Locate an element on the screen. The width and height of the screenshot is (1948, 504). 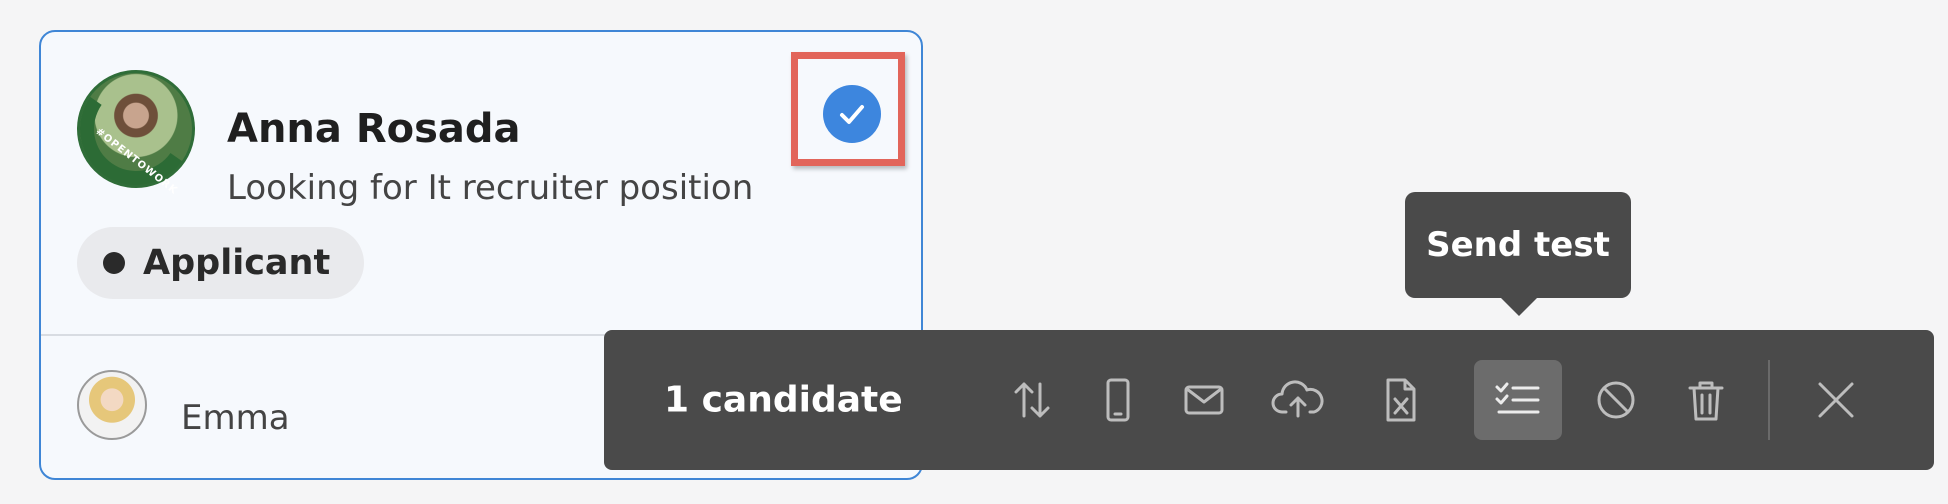
disqualify-button is located at coordinates (1616, 400).